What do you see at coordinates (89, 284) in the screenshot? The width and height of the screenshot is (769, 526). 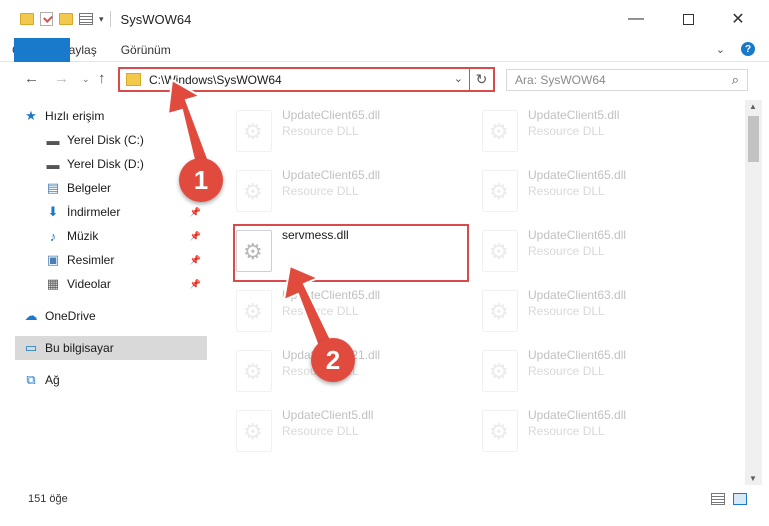 I see `sidebar-item-label: Videolar` at bounding box center [89, 284].